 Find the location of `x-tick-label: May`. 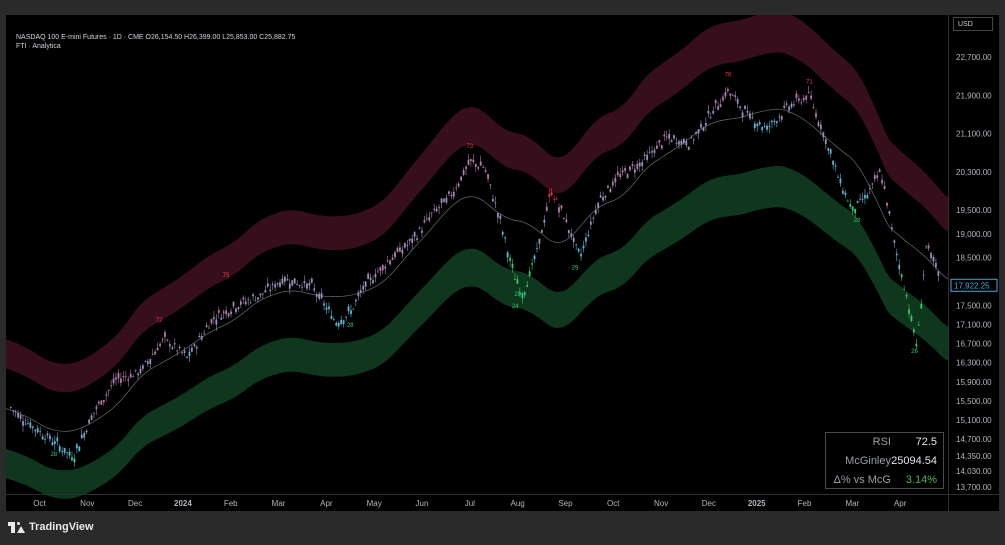

x-tick-label: May is located at coordinates (374, 503).